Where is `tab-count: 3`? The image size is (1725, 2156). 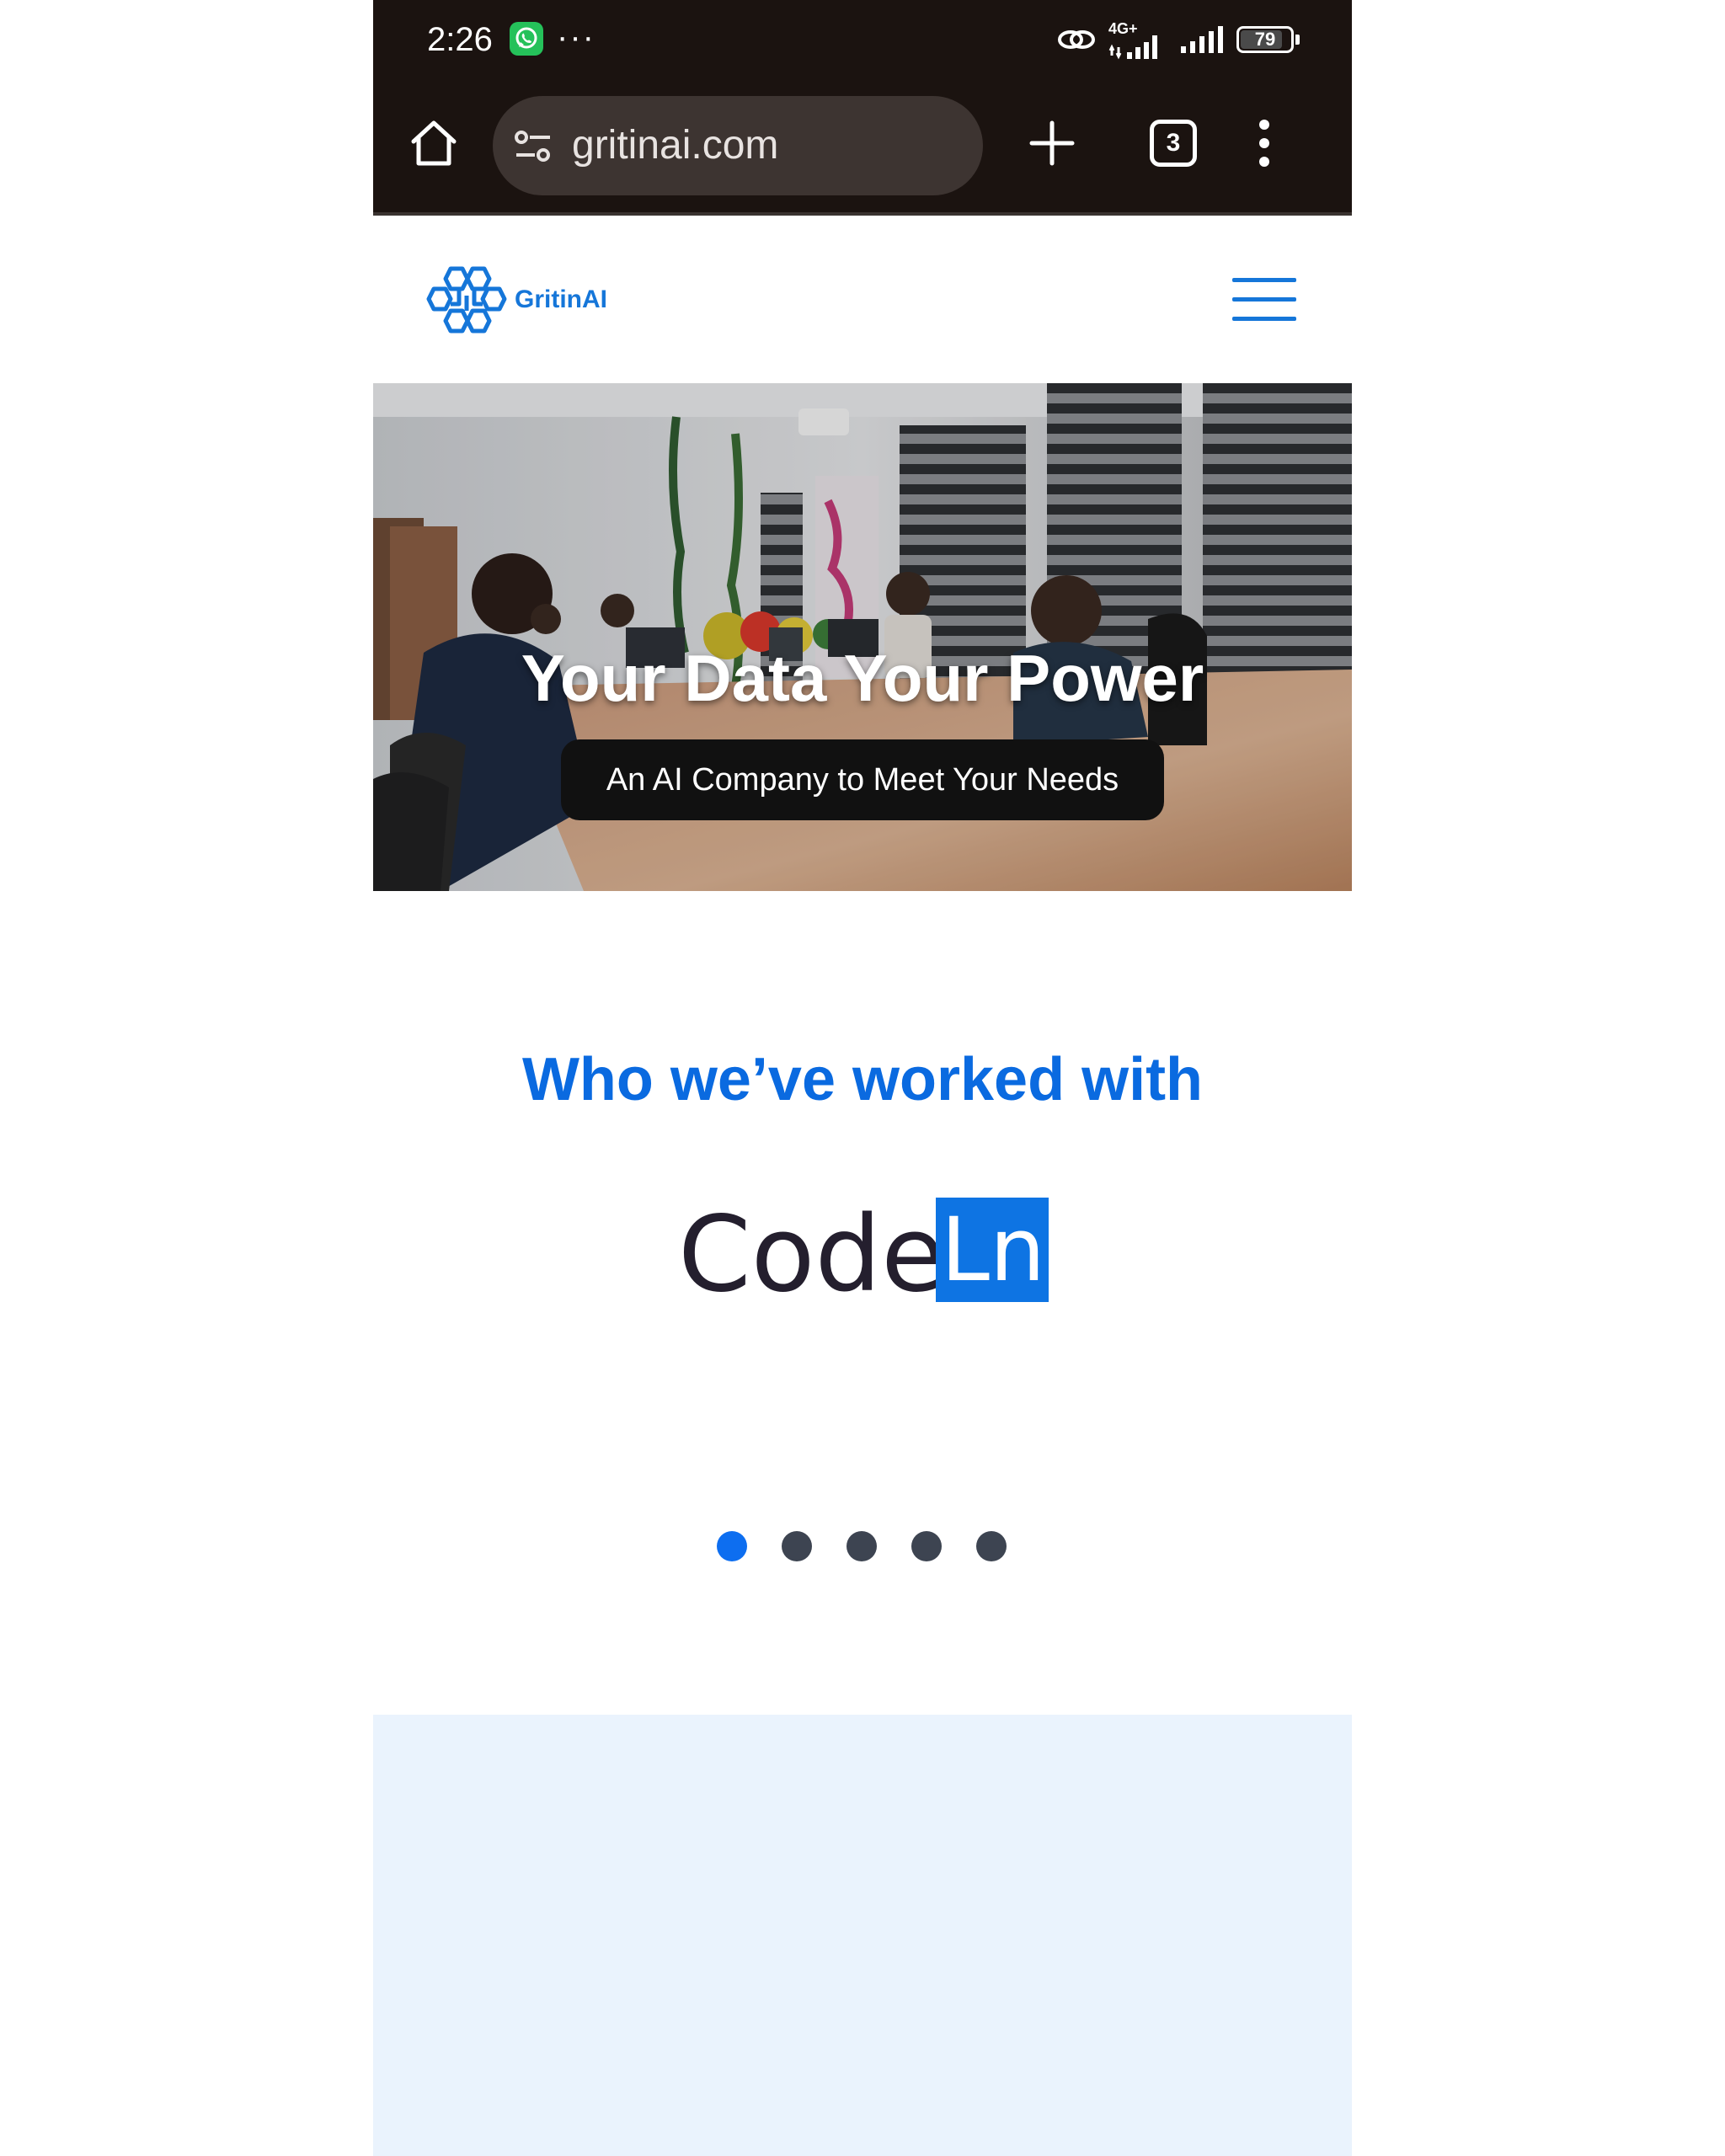
tab-count: 3 is located at coordinates (1173, 143).